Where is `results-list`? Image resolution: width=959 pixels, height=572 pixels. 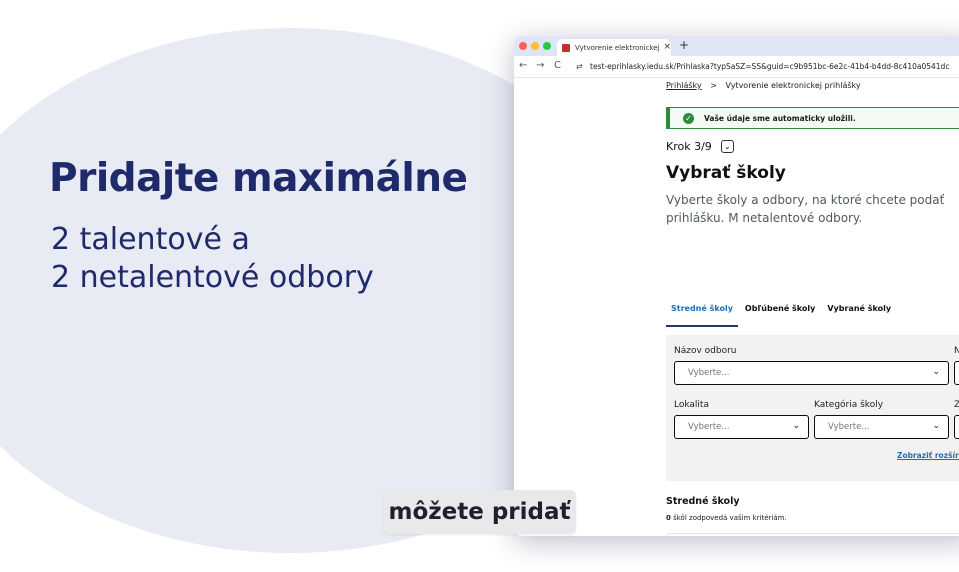
results-list is located at coordinates (812, 534).